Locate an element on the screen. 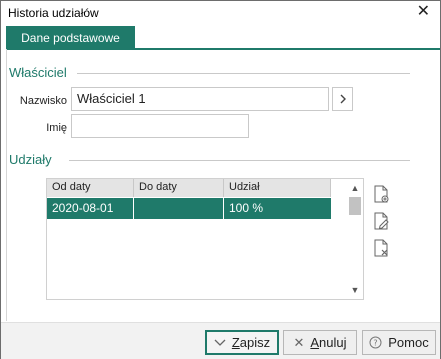 This screenshot has height=359, width=441. owner-section-title: Właściciel is located at coordinates (38, 72).